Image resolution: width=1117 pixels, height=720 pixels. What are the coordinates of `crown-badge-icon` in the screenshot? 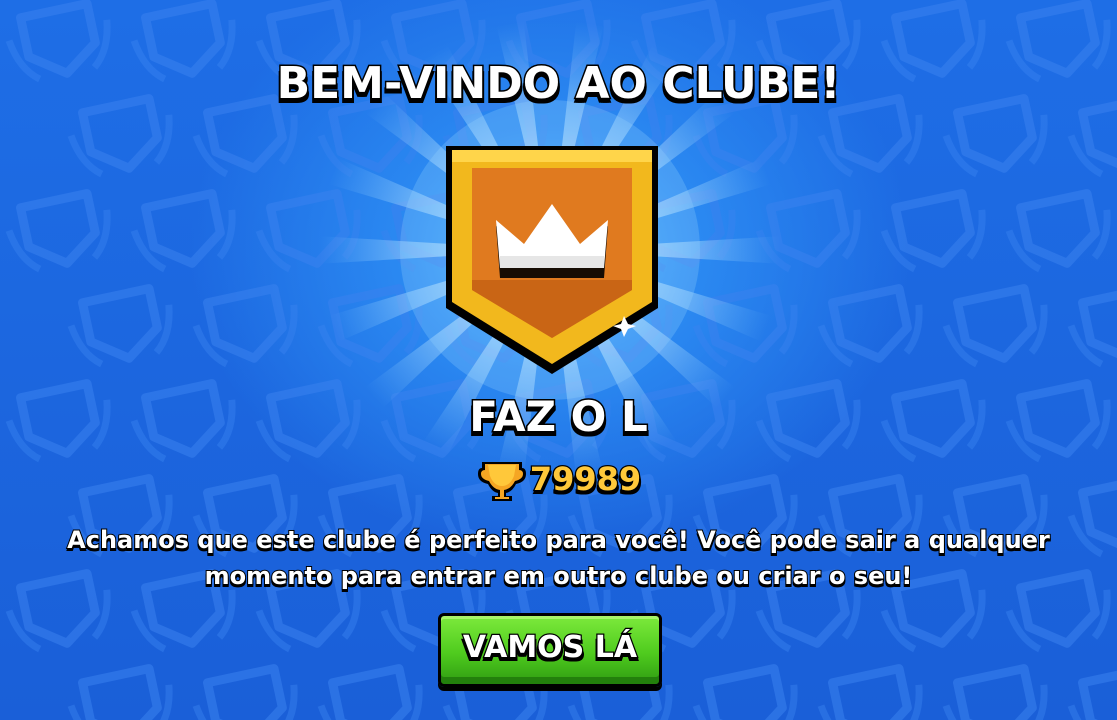 It's located at (552, 260).